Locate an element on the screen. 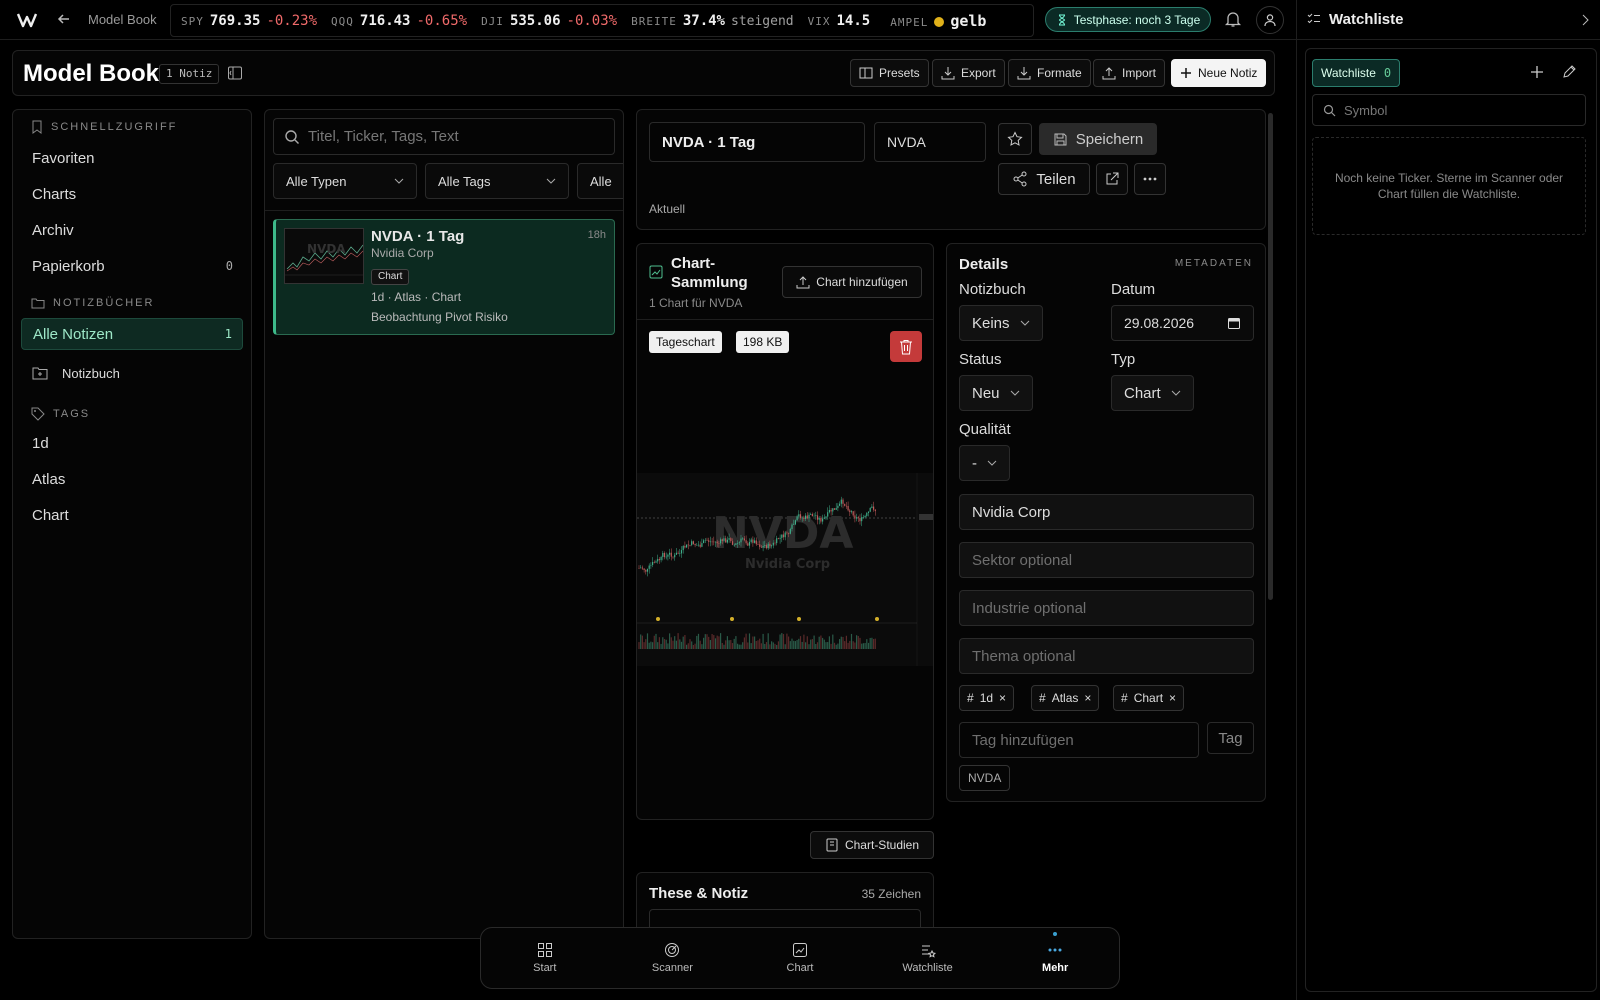 The image size is (1600, 1000). save-button: Speichern is located at coordinates (1098, 139).